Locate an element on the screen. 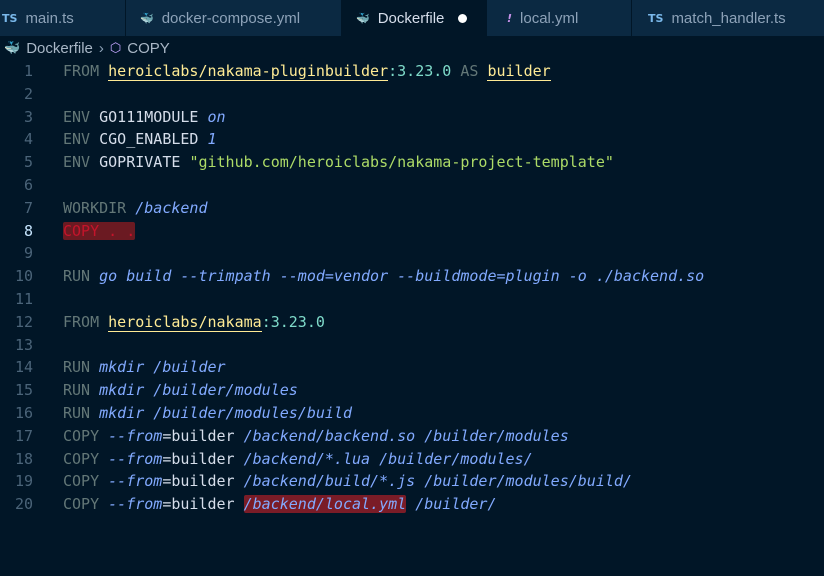  code-text: WORKDIR /backend is located at coordinates (135, 208).